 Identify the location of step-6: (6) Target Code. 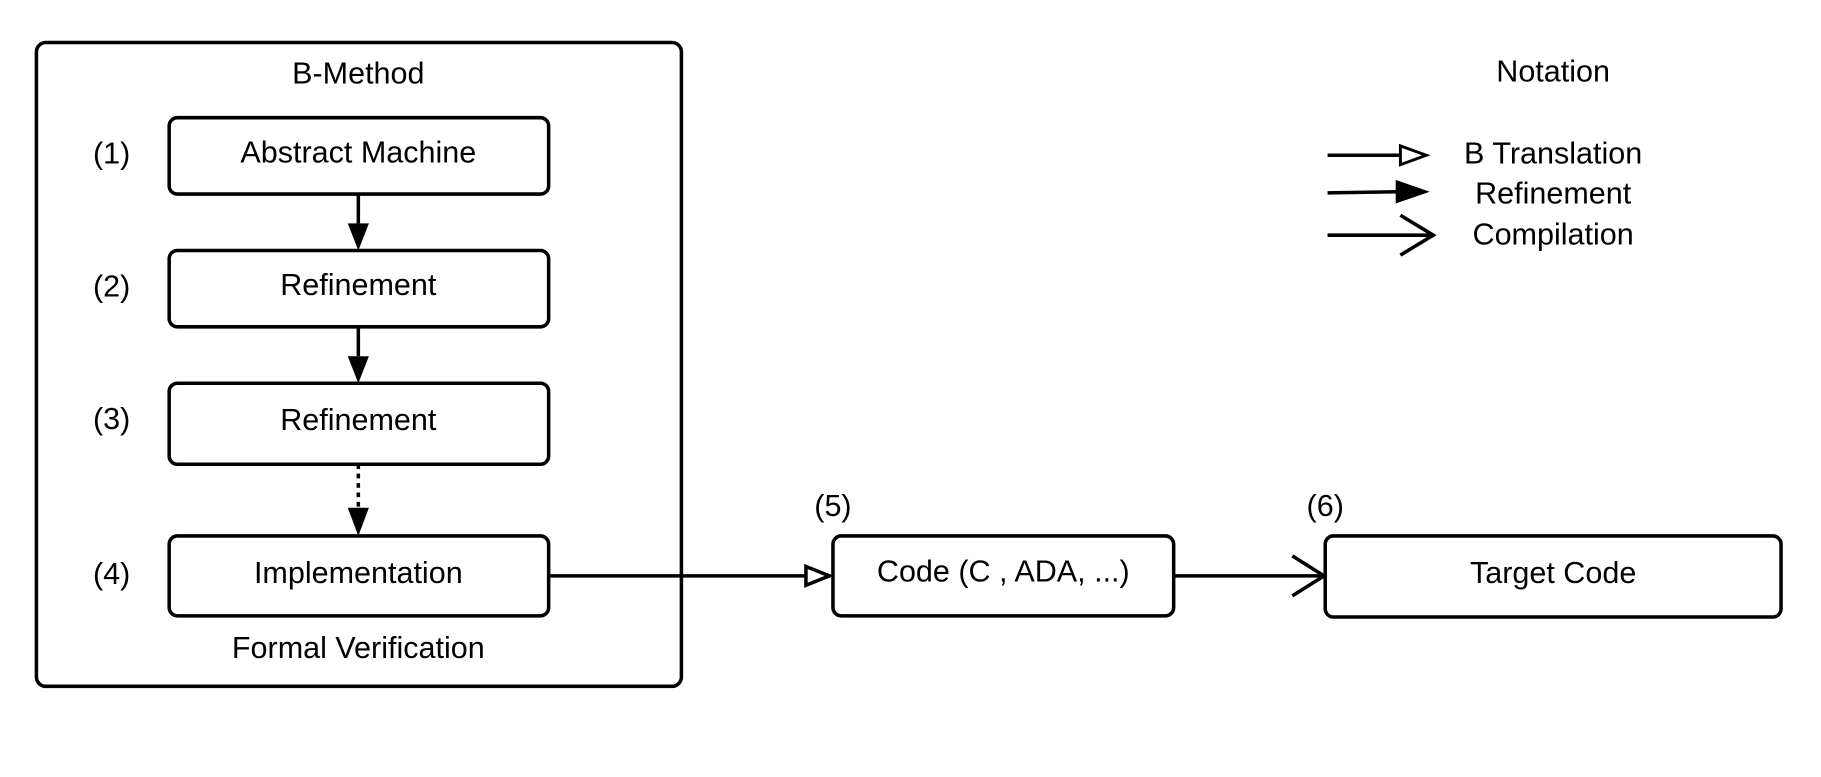
(1545, 554).